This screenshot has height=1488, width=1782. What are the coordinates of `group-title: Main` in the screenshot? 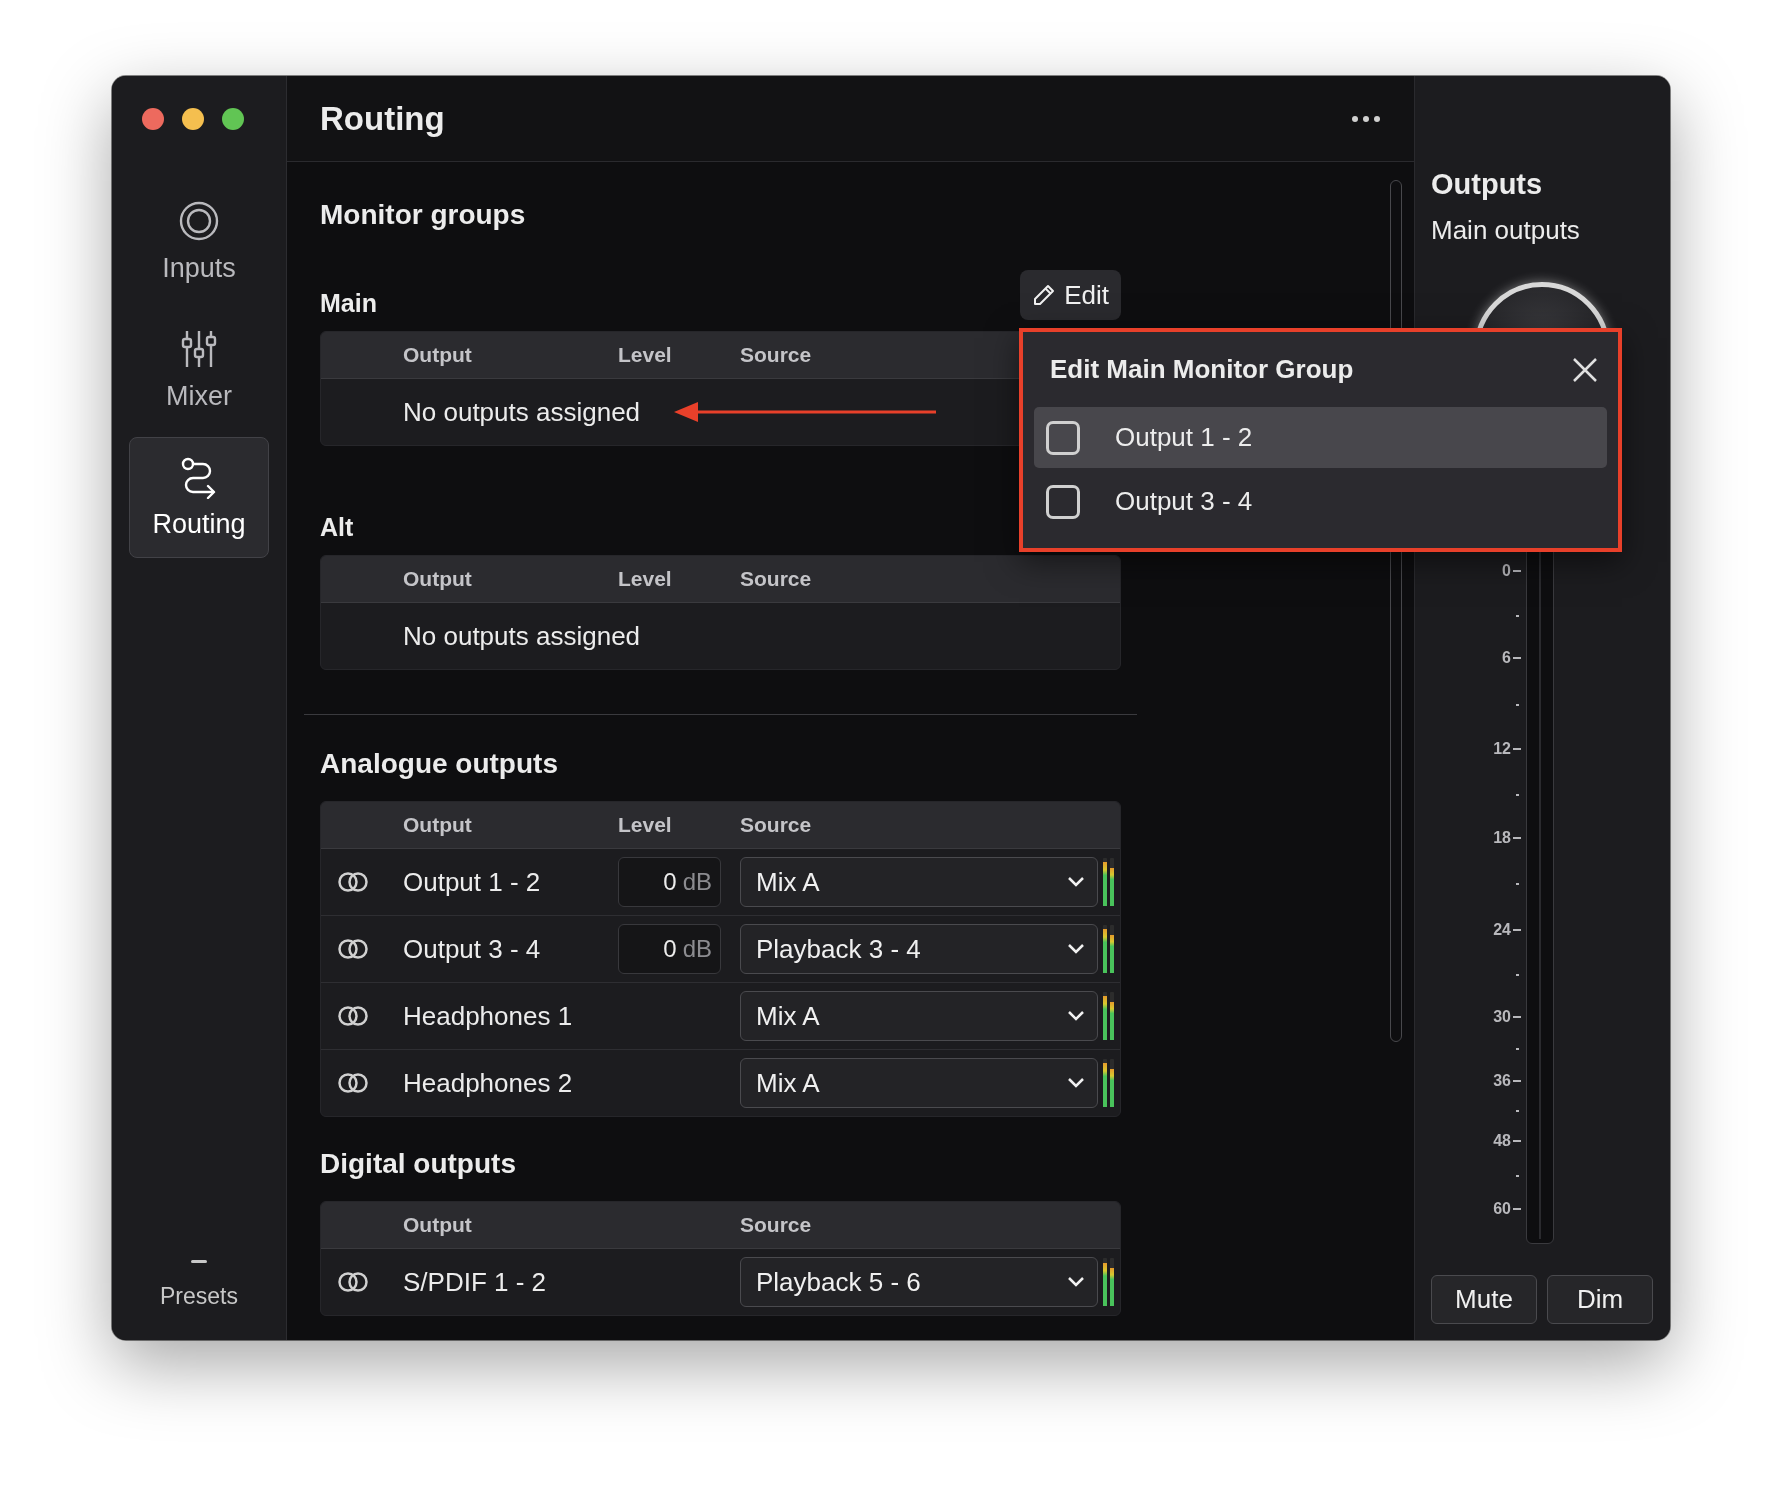 It's located at (348, 303).